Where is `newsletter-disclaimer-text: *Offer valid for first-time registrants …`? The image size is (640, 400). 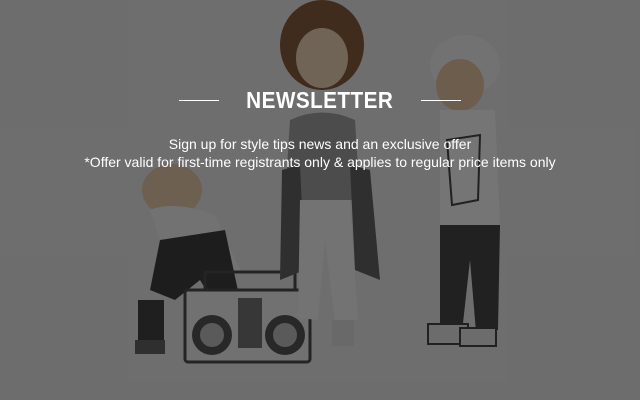
newsletter-disclaimer-text: *Offer valid for first-time registrants … is located at coordinates (320, 162).